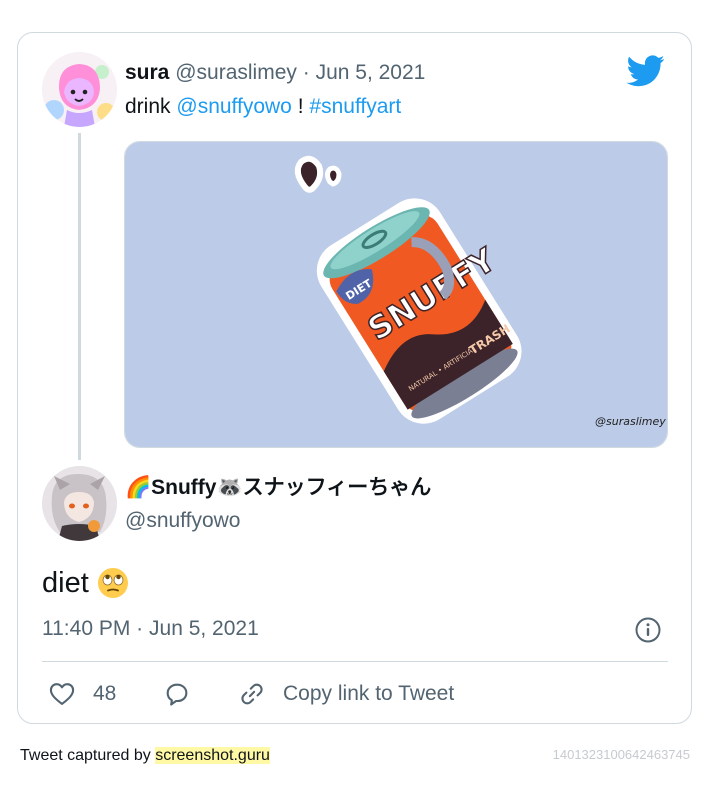  I want to click on quoted-date: Jun 5, 2021, so click(371, 72).